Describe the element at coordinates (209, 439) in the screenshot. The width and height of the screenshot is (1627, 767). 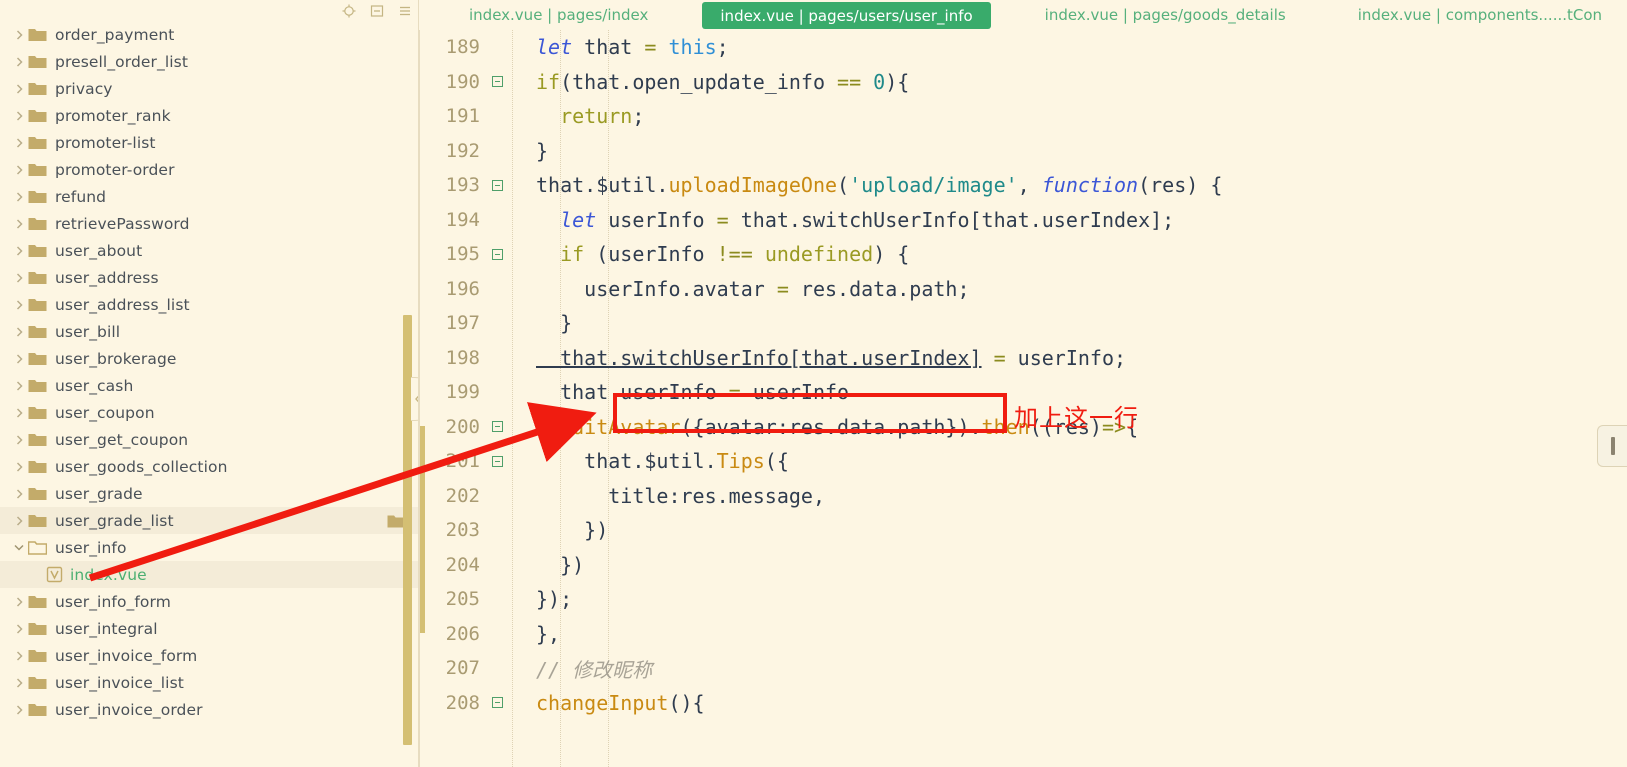
I see `tree-item-user-get-coupon: user_get_coupon` at that location.